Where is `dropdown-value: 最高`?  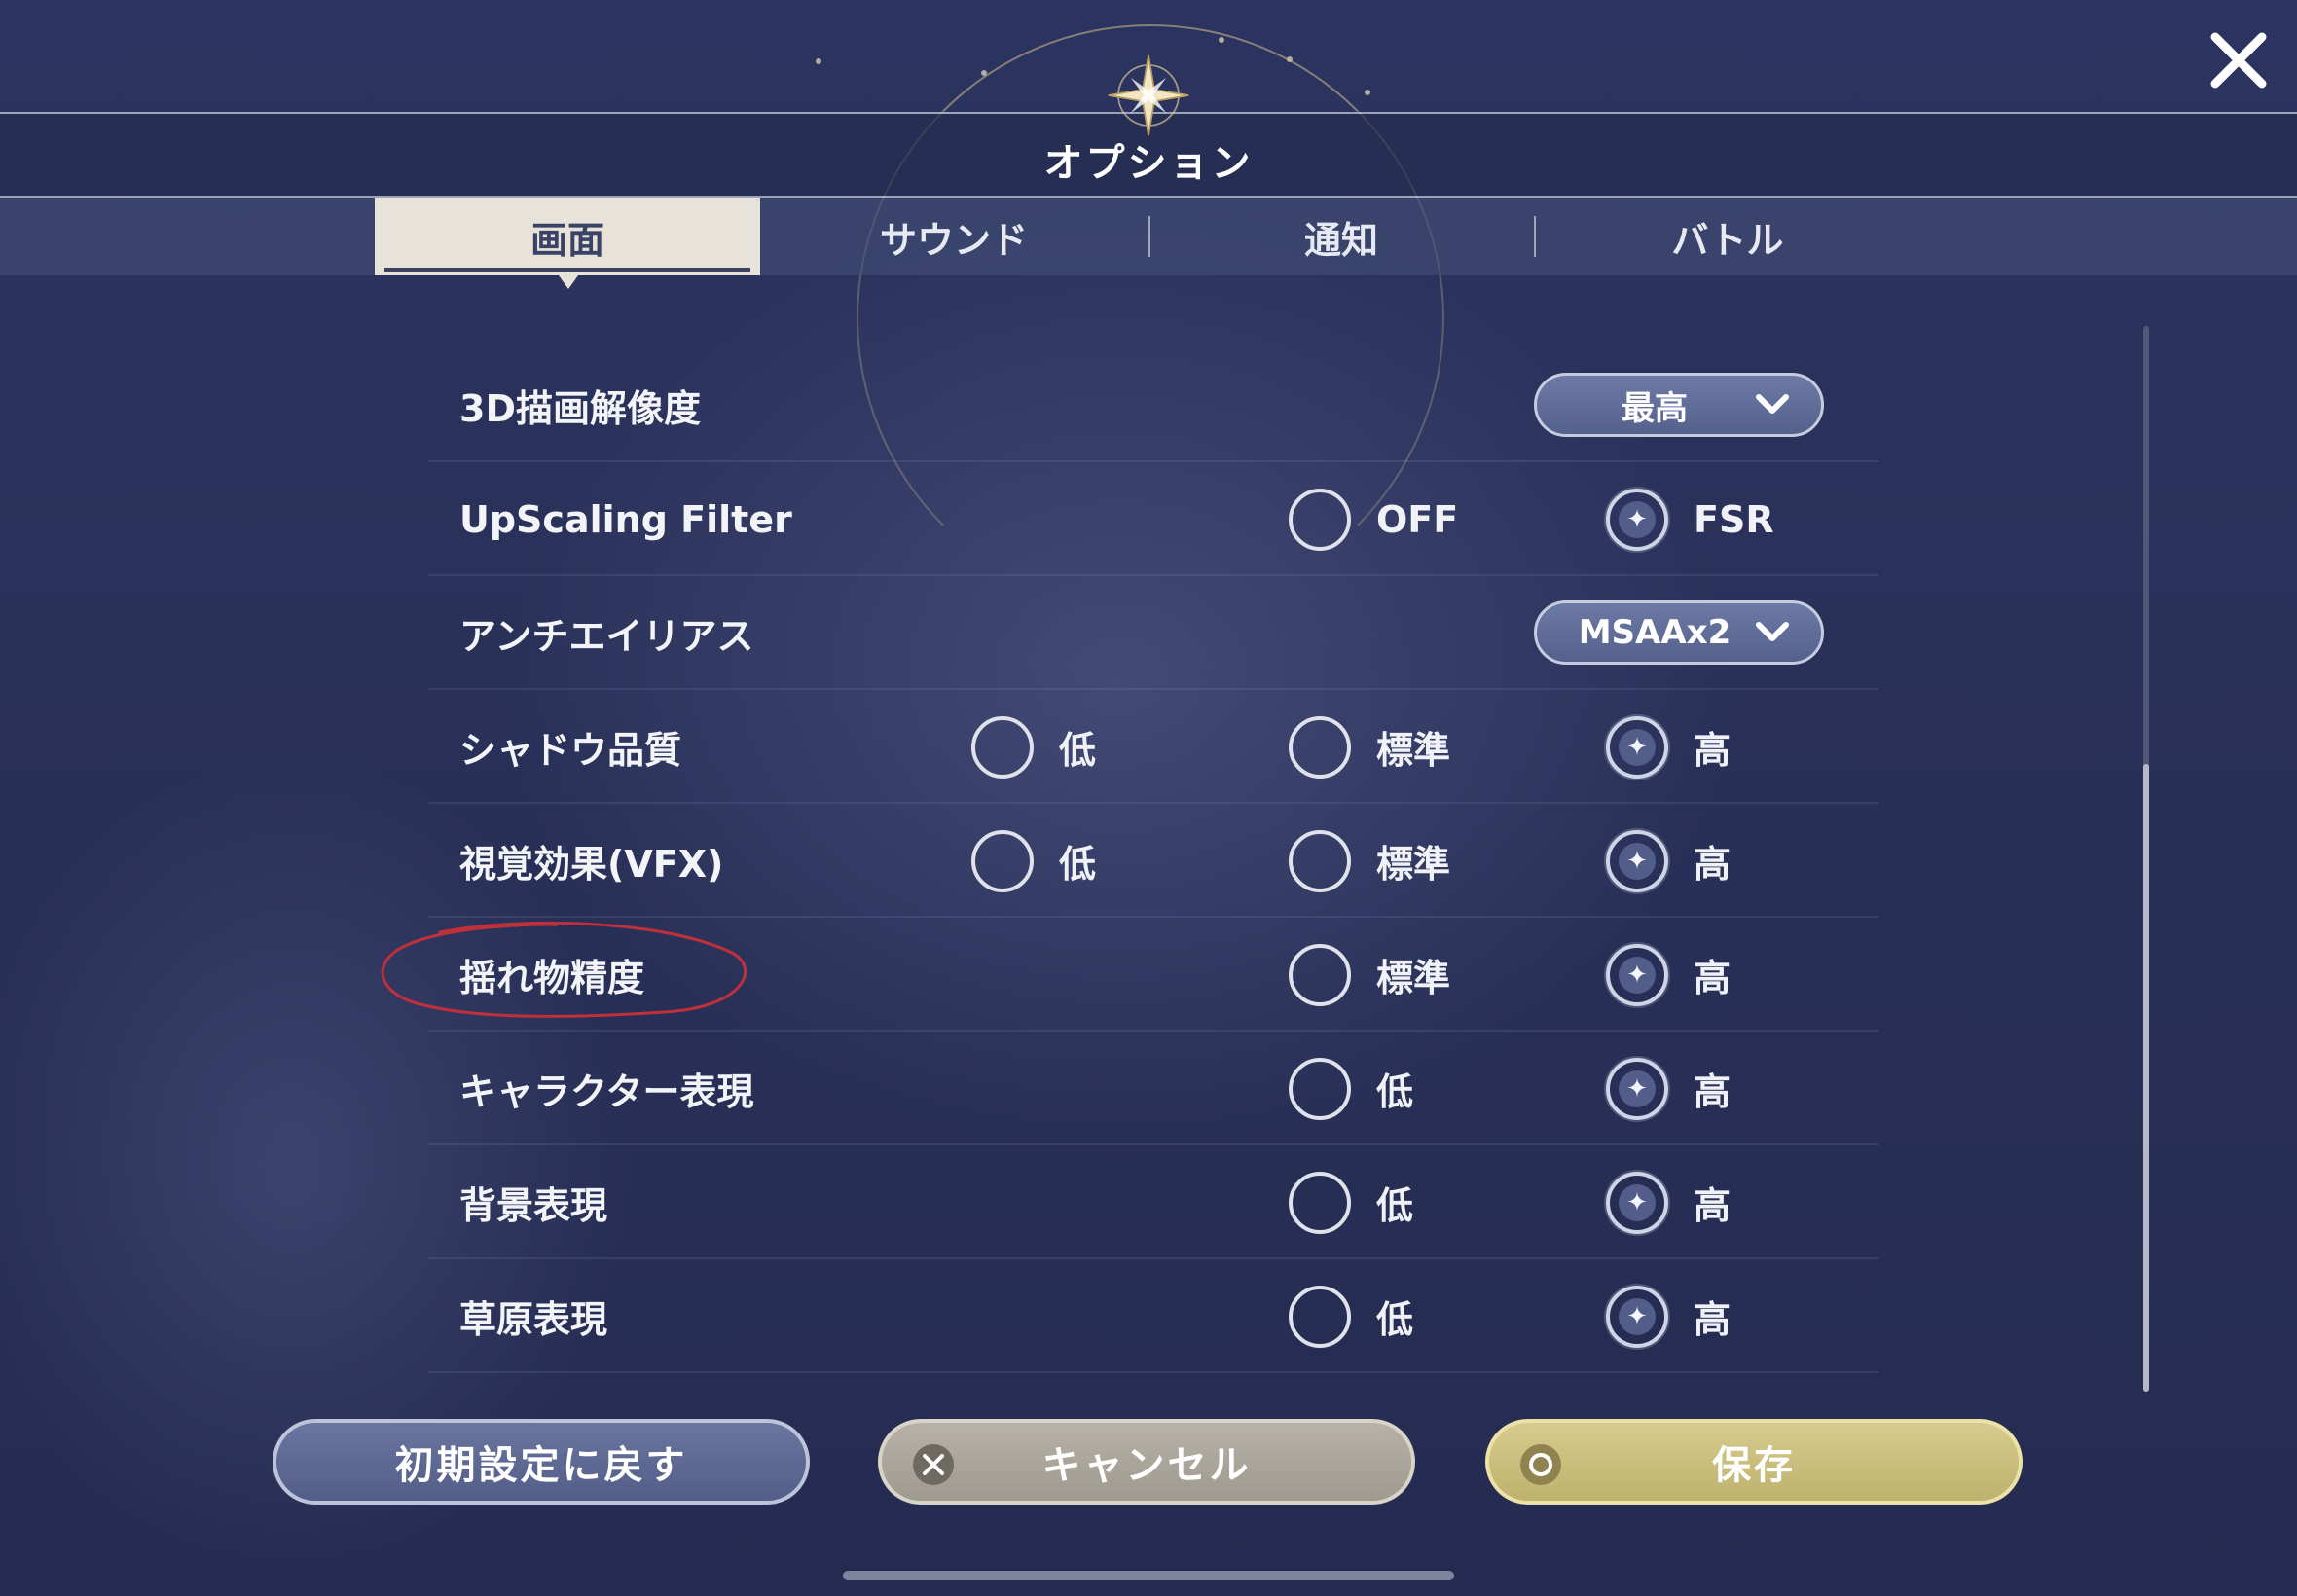
dropdown-value: 最高 is located at coordinates (1655, 408).